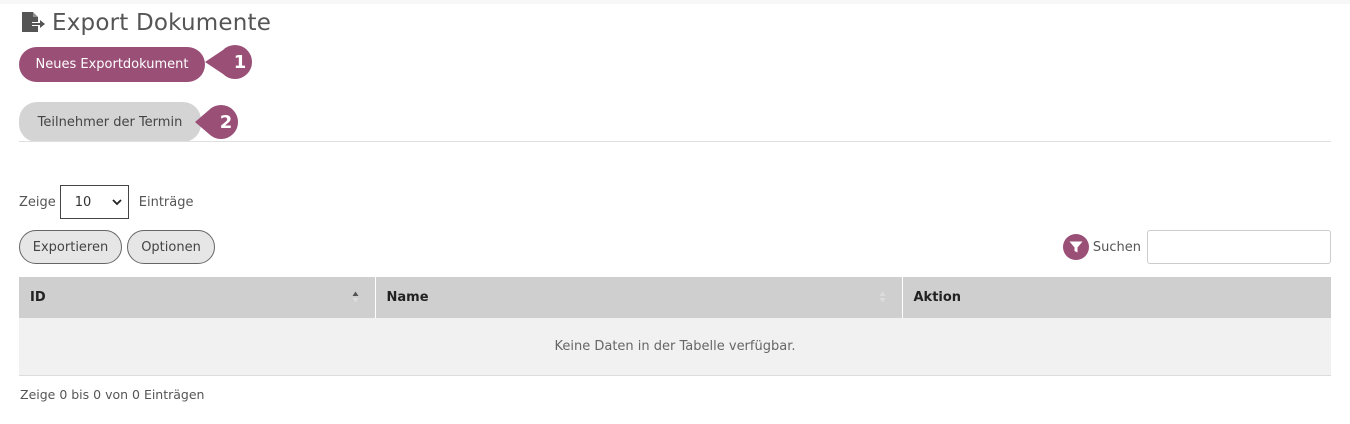  I want to click on tab-divider, so click(675, 141).